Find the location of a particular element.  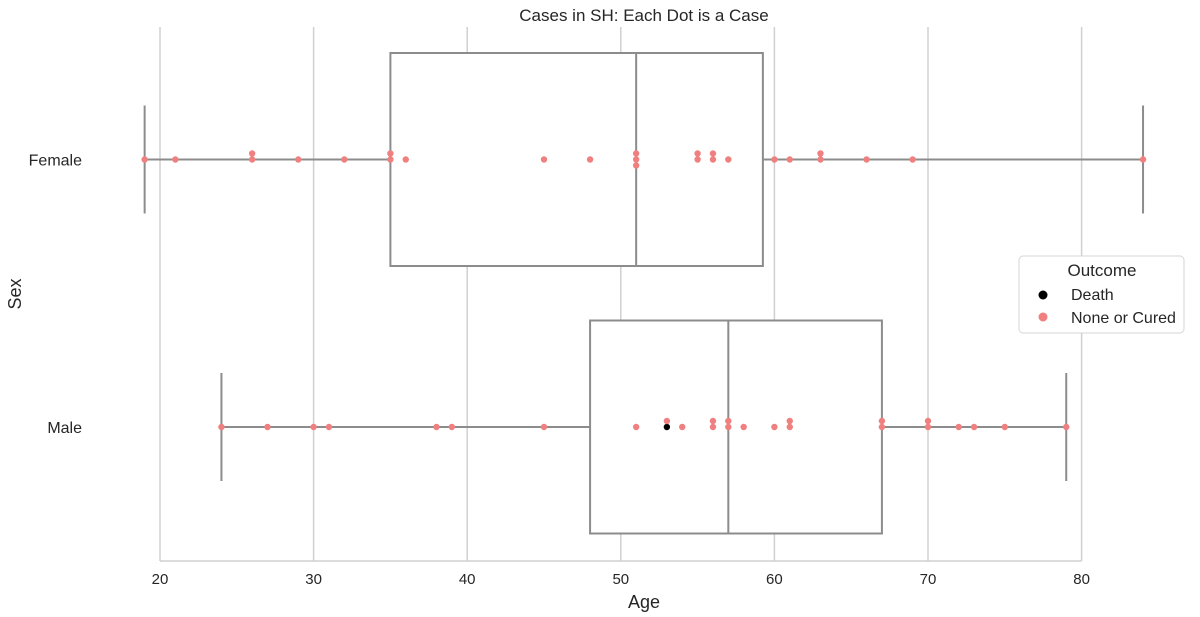

legend: Outcome Death None or Cured is located at coordinates (1101, 294).